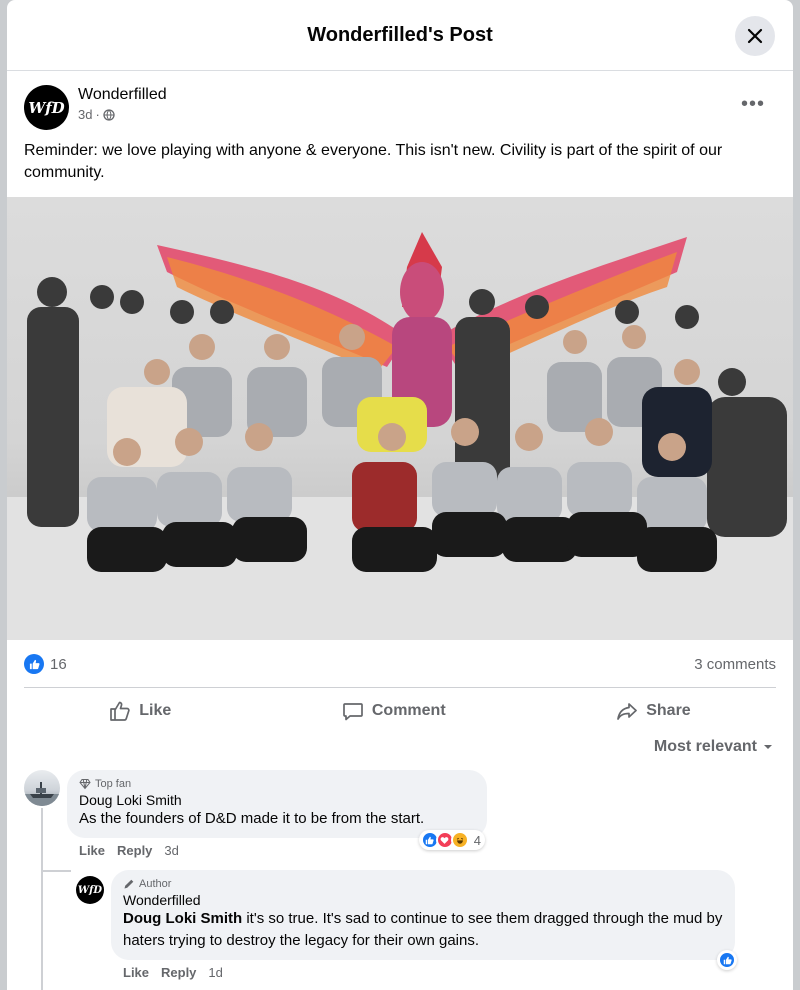  I want to click on comment-sort-dropdown: Most relevant, so click(713, 747).